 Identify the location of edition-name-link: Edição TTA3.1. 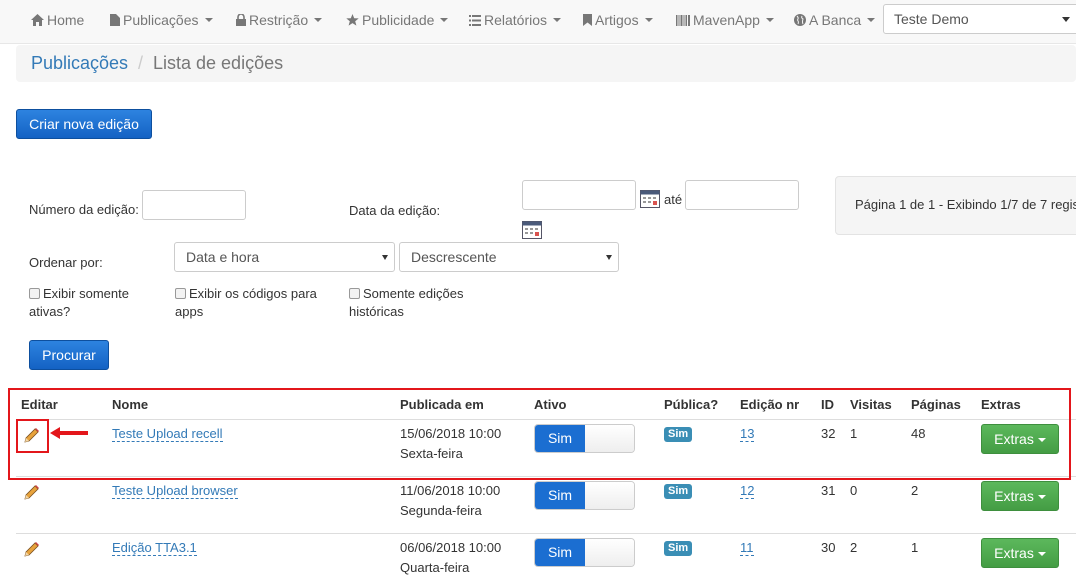
(154, 548).